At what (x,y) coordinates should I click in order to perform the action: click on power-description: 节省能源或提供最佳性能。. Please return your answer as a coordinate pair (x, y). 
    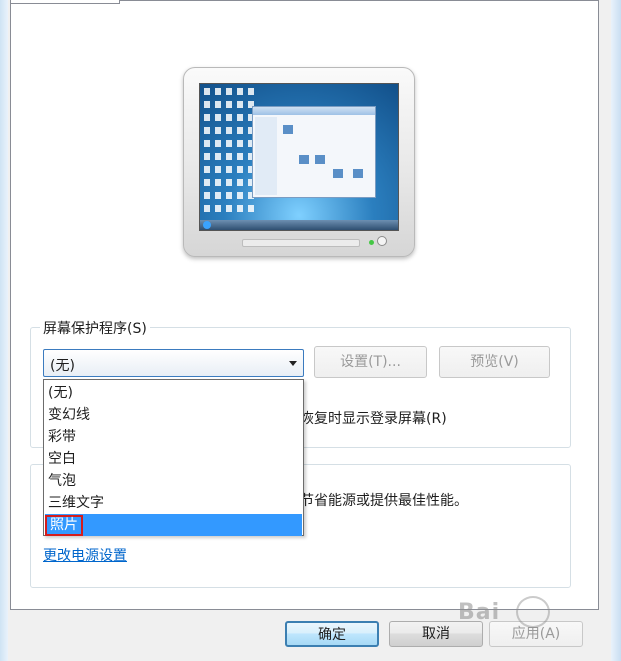
    Looking at the image, I should click on (384, 501).